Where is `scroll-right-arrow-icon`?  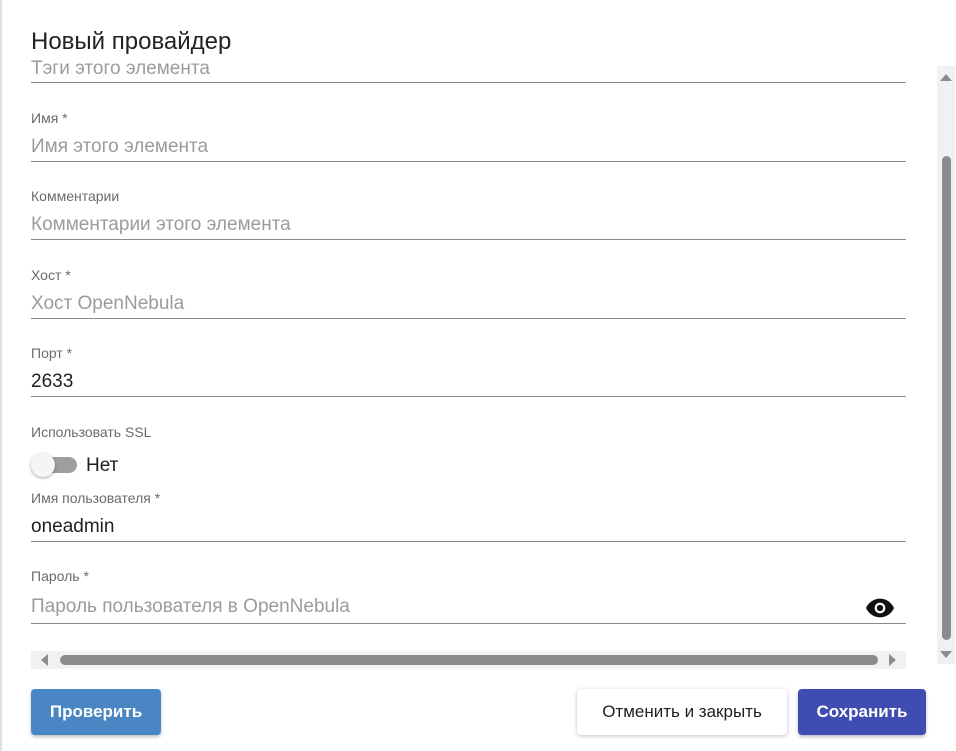 scroll-right-arrow-icon is located at coordinates (892, 660).